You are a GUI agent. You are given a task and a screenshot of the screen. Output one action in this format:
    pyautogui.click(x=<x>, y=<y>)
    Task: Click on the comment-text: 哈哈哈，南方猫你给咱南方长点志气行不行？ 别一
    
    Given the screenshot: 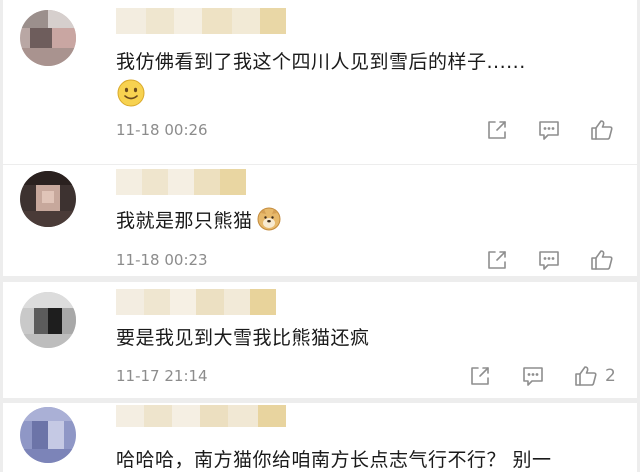 What is the action you would take?
    pyautogui.click(x=334, y=460)
    